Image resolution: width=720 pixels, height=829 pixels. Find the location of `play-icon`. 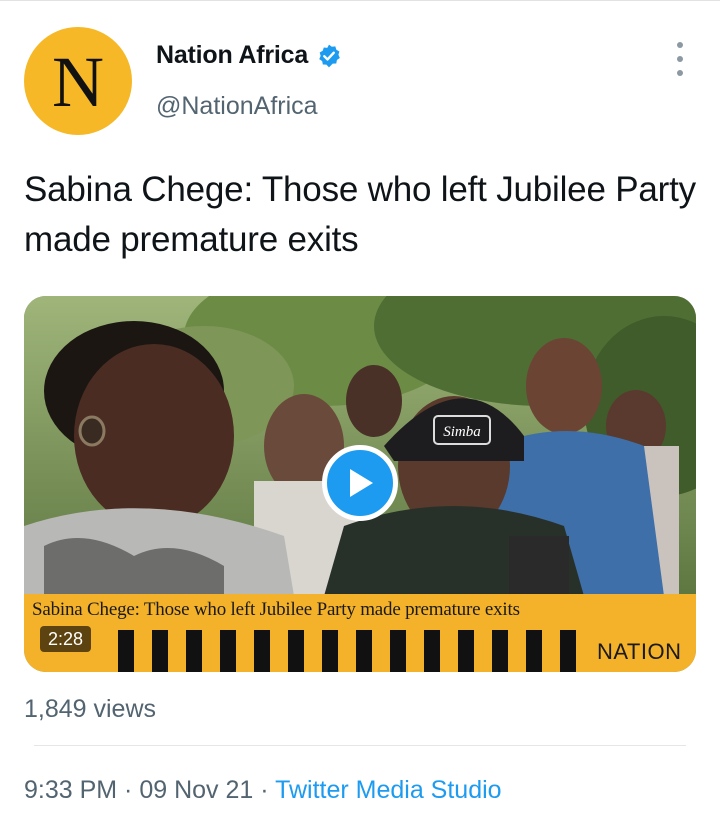

play-icon is located at coordinates (361, 483).